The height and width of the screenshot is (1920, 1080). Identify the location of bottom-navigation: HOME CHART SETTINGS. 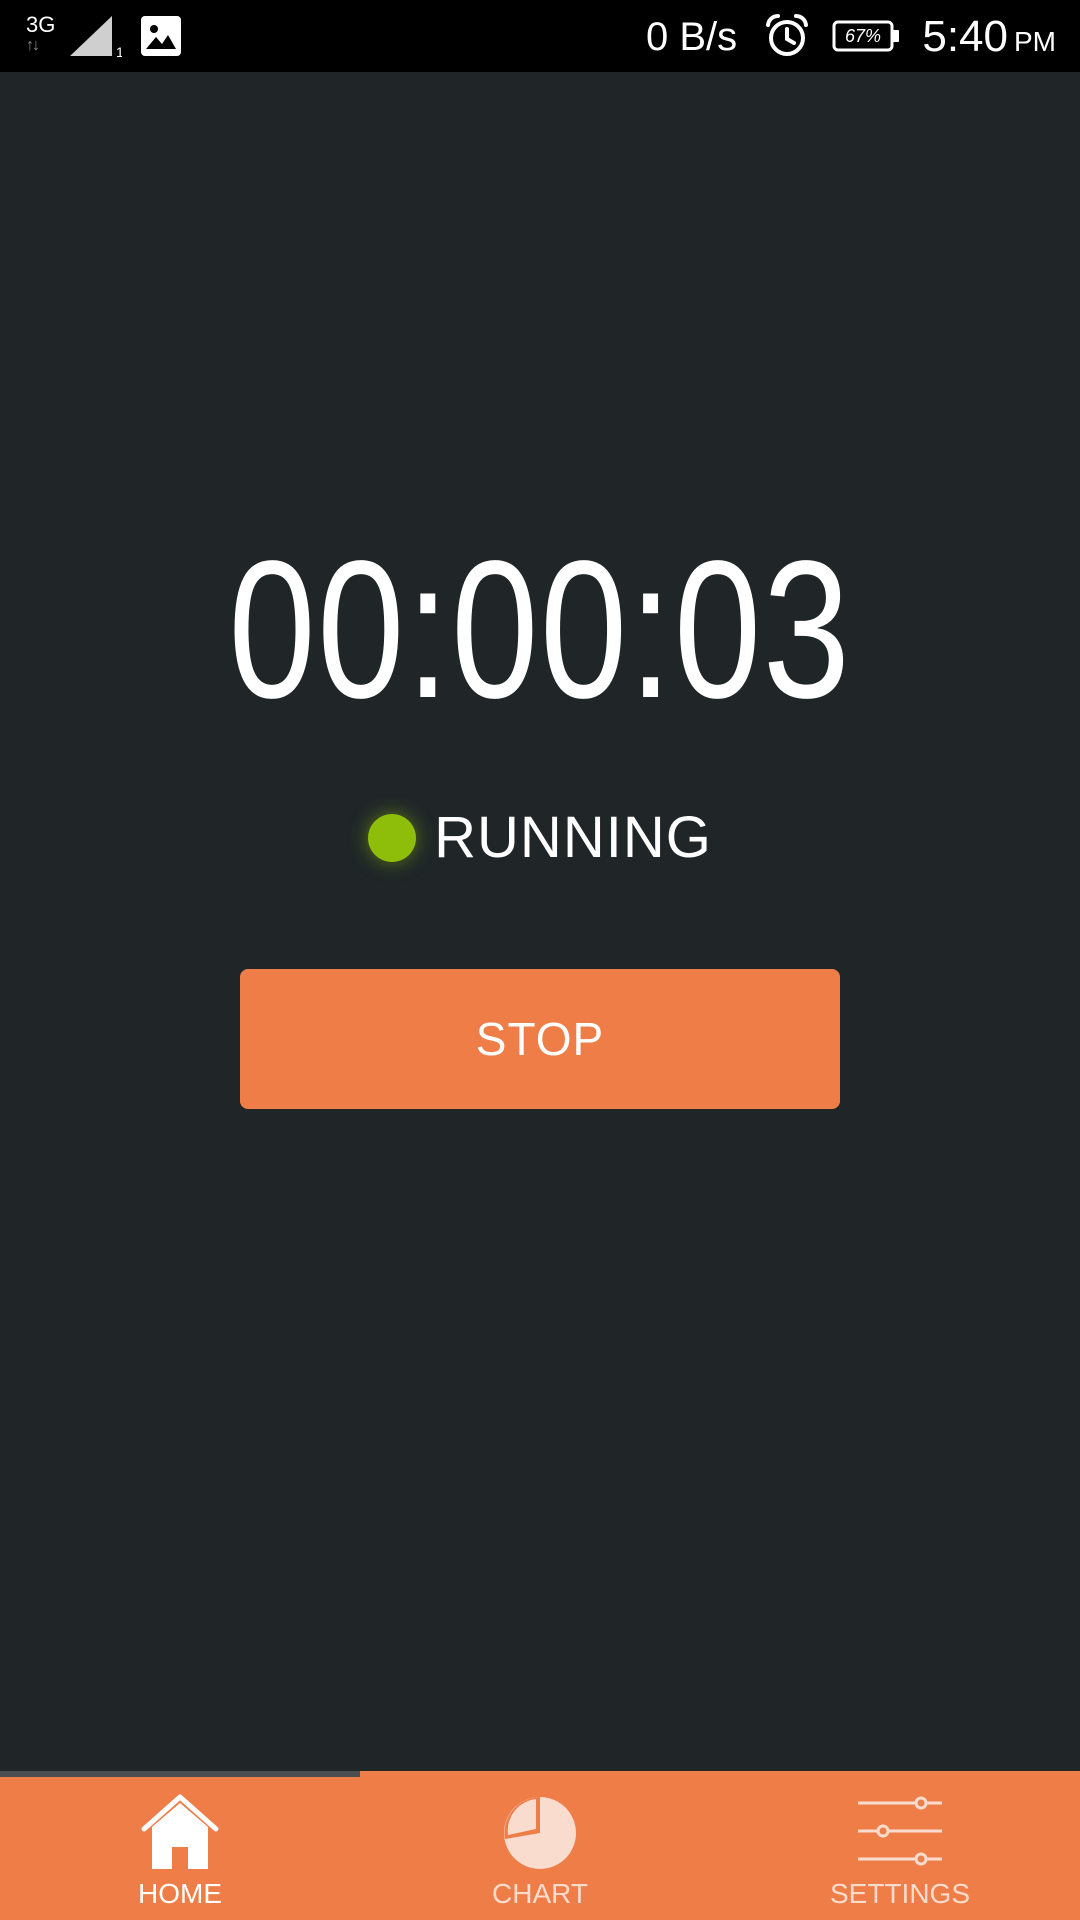
(540, 1848).